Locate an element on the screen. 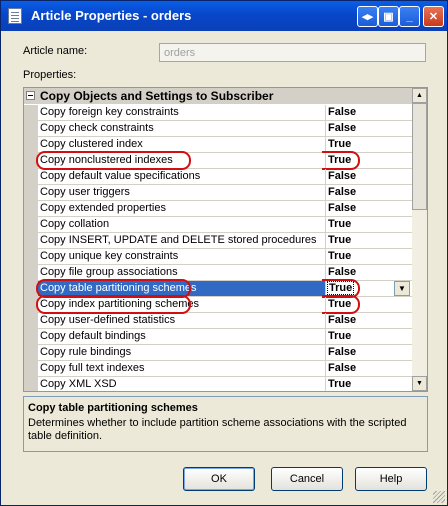  collapse-icon is located at coordinates (30, 95).